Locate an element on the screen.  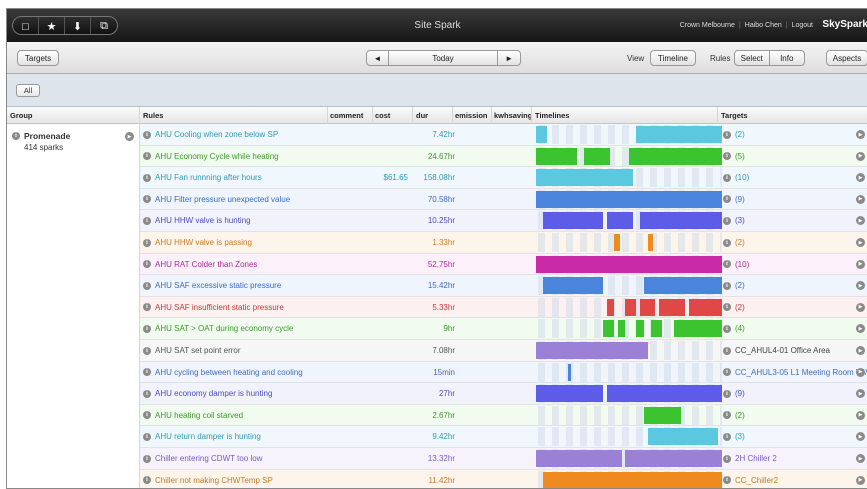
rule-name: i AHU Fan runnning after hours is located at coordinates (202, 177).